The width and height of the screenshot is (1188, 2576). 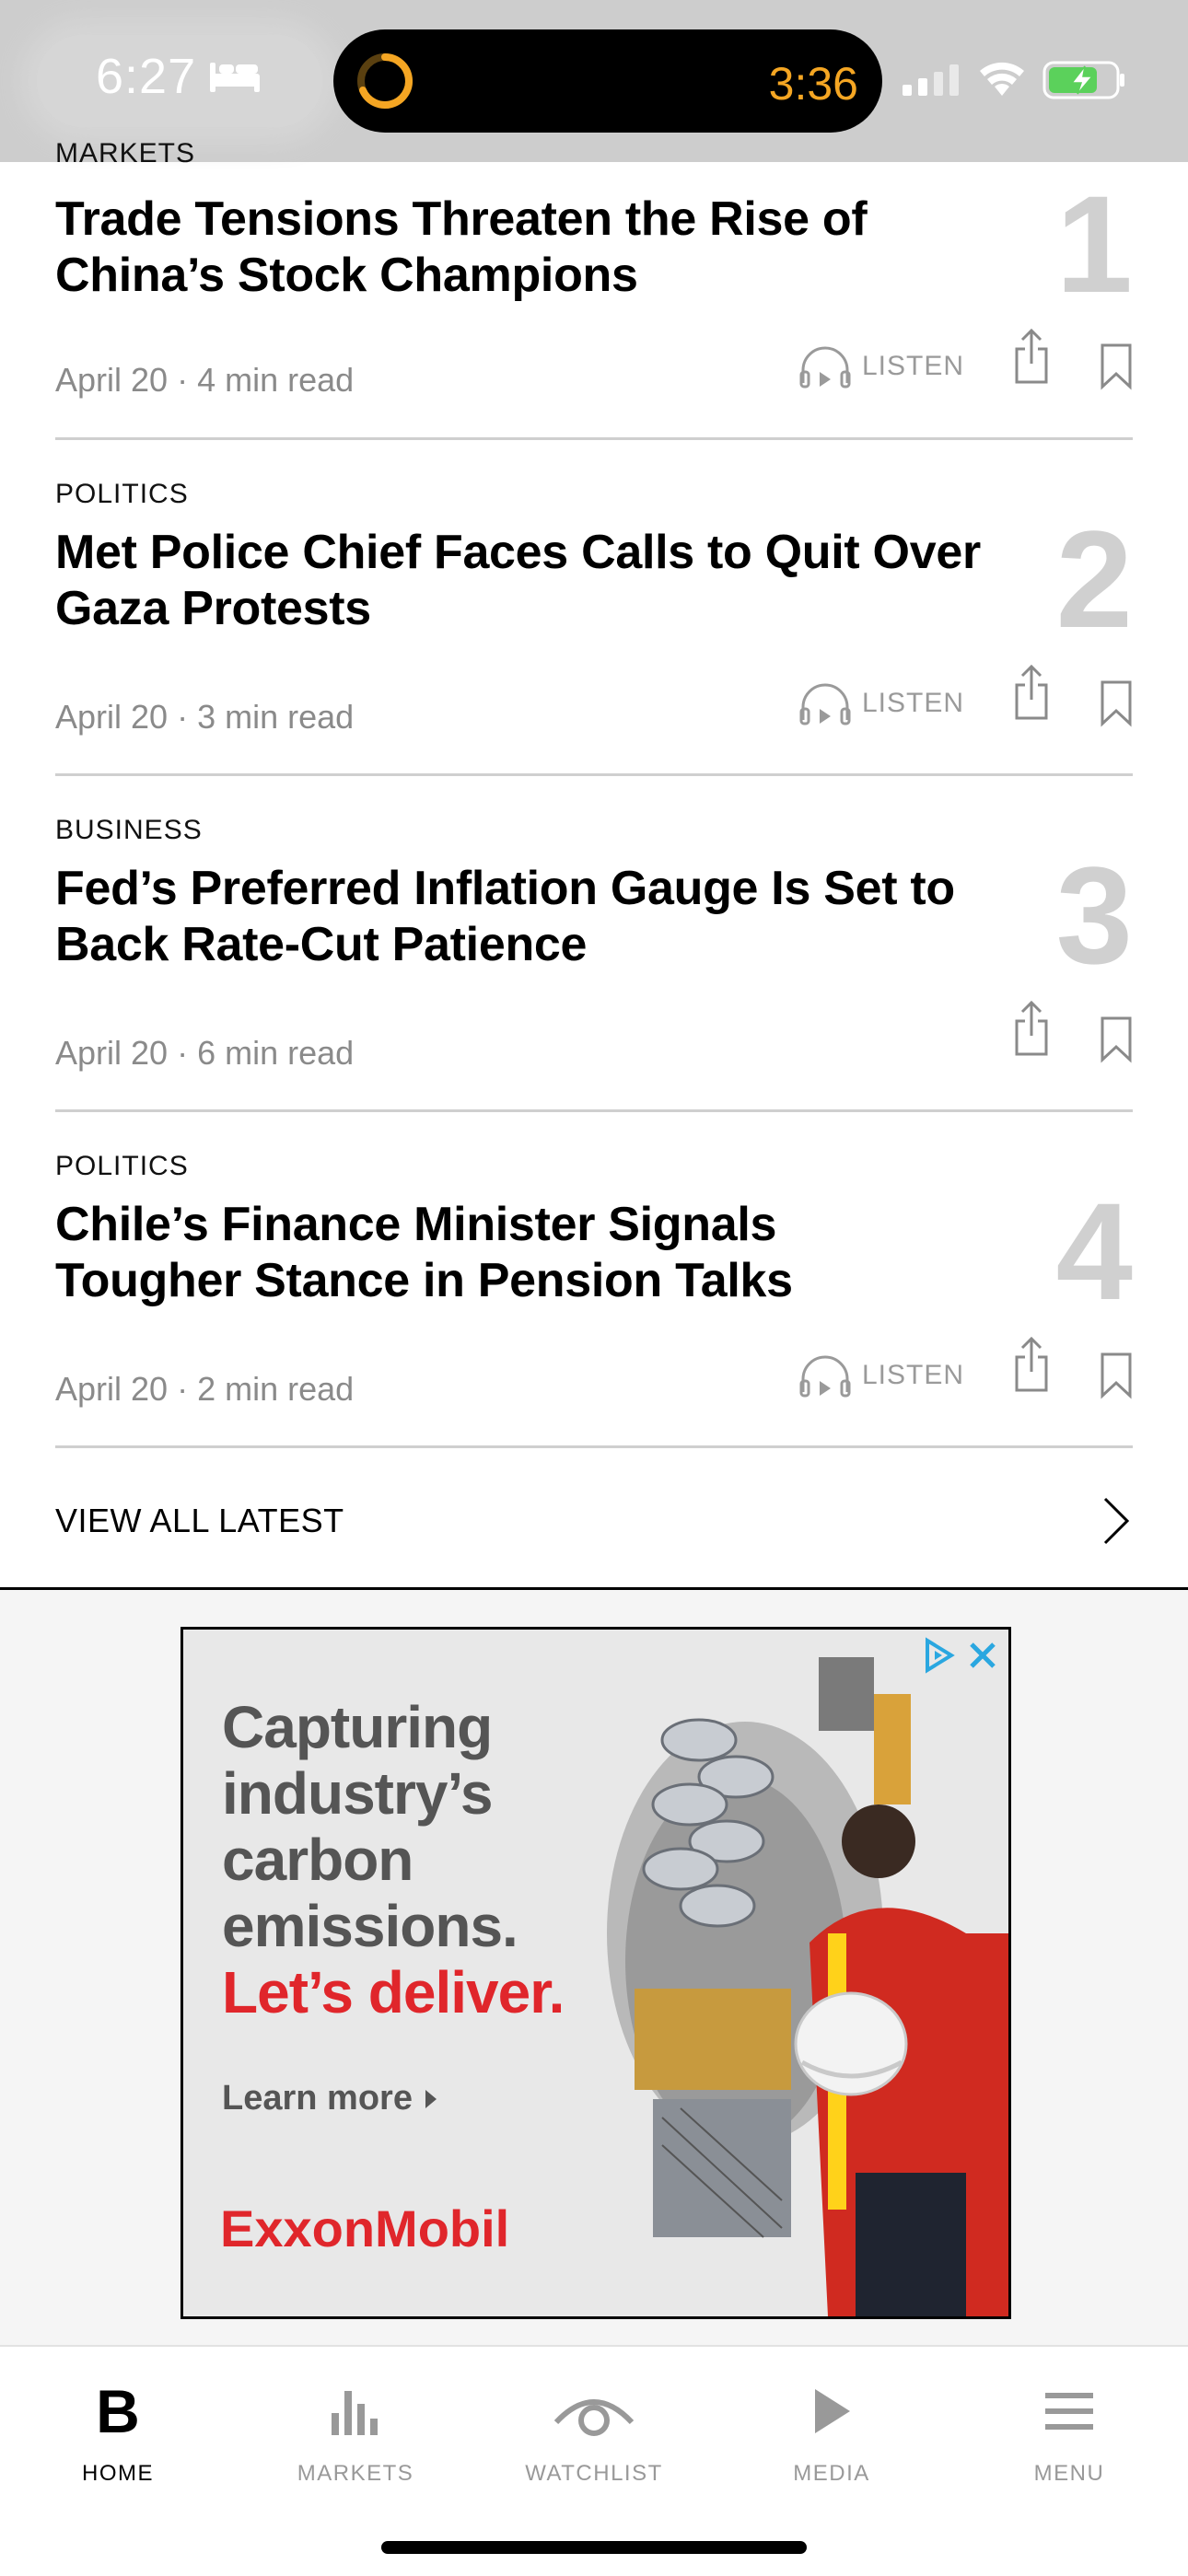 What do you see at coordinates (594, 2547) in the screenshot?
I see `home-indicator` at bounding box center [594, 2547].